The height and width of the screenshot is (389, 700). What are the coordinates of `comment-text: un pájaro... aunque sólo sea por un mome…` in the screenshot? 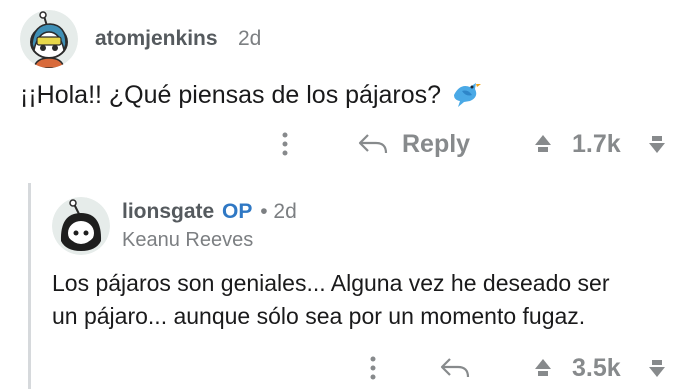 It's located at (319, 316).